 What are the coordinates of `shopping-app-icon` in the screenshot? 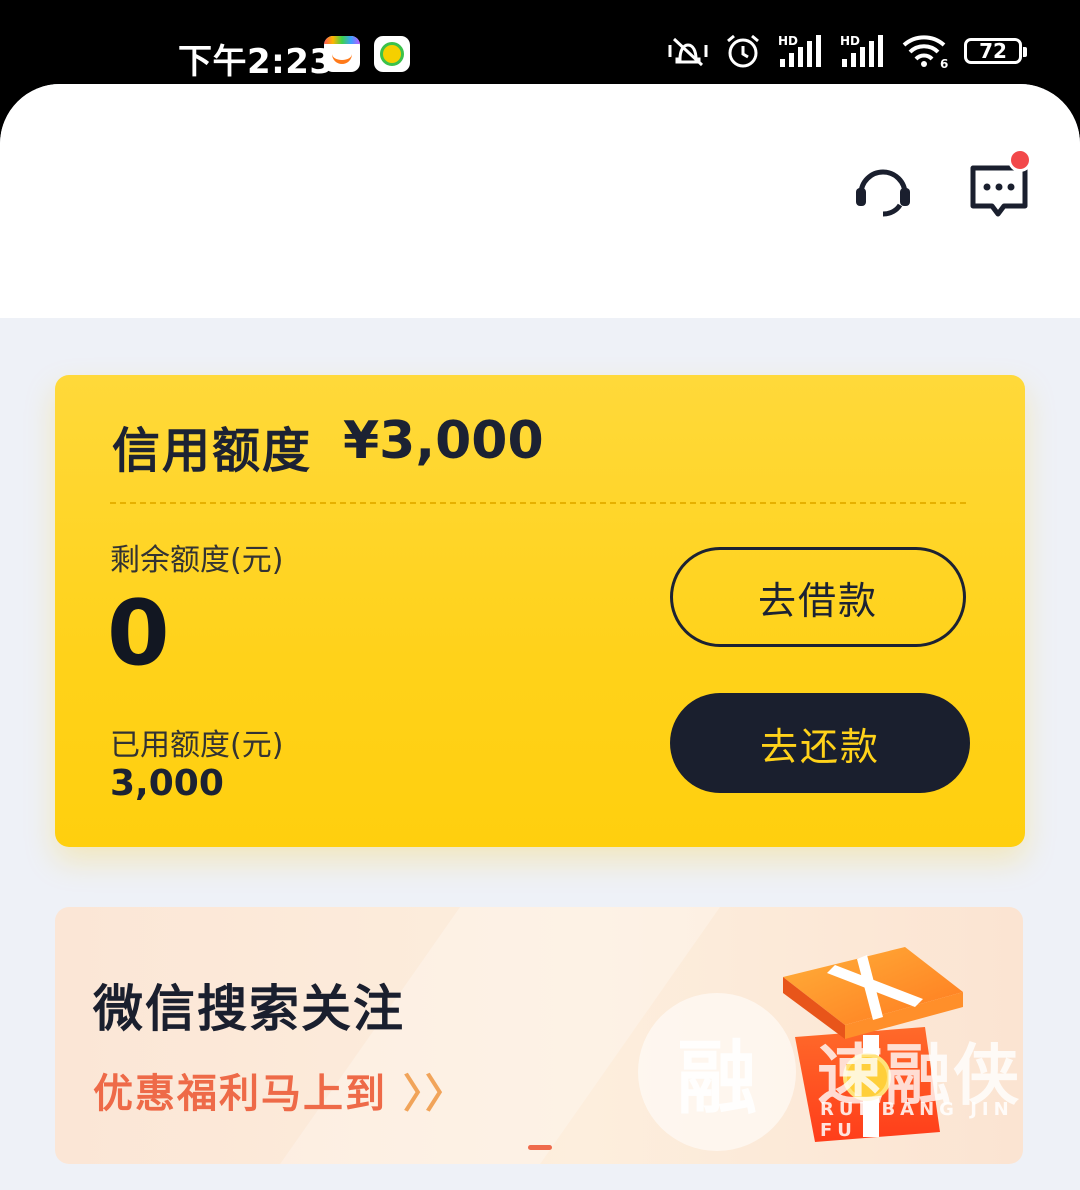 It's located at (342, 54).